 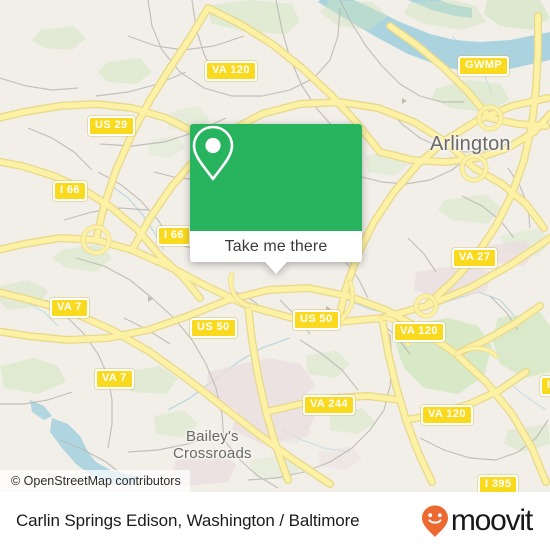 I want to click on highway-shield-i-66-east: I 66, so click(x=174, y=236).